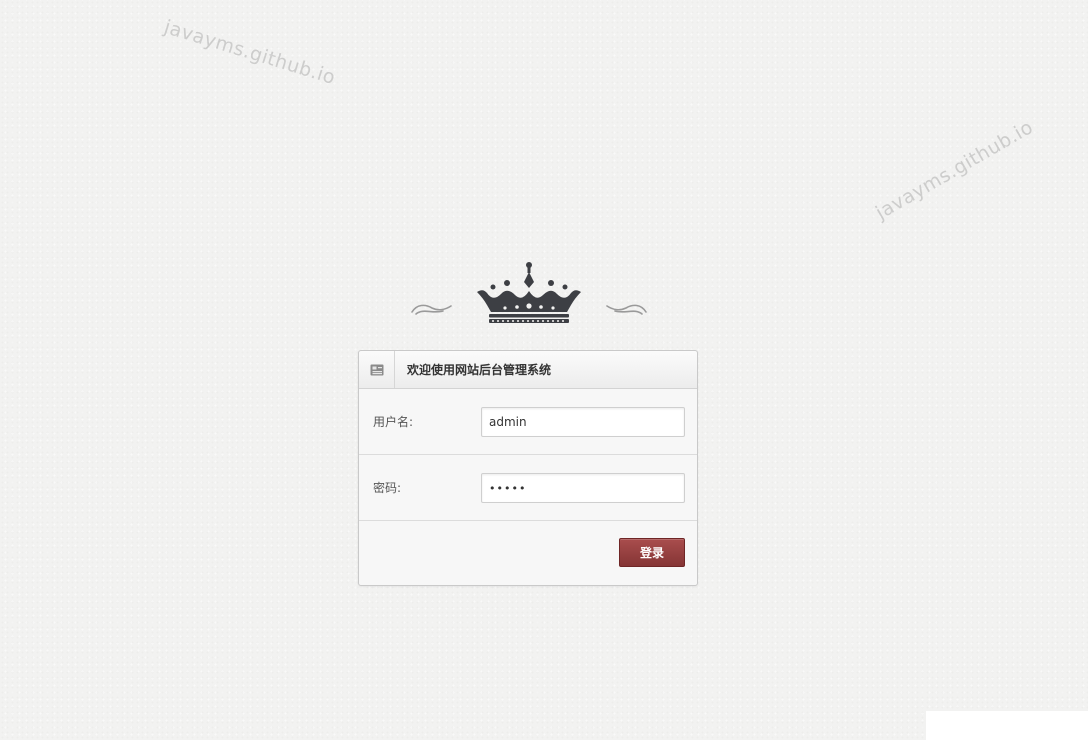  Describe the element at coordinates (626, 309) in the screenshot. I see `swirl-ornament-right-icon` at that location.